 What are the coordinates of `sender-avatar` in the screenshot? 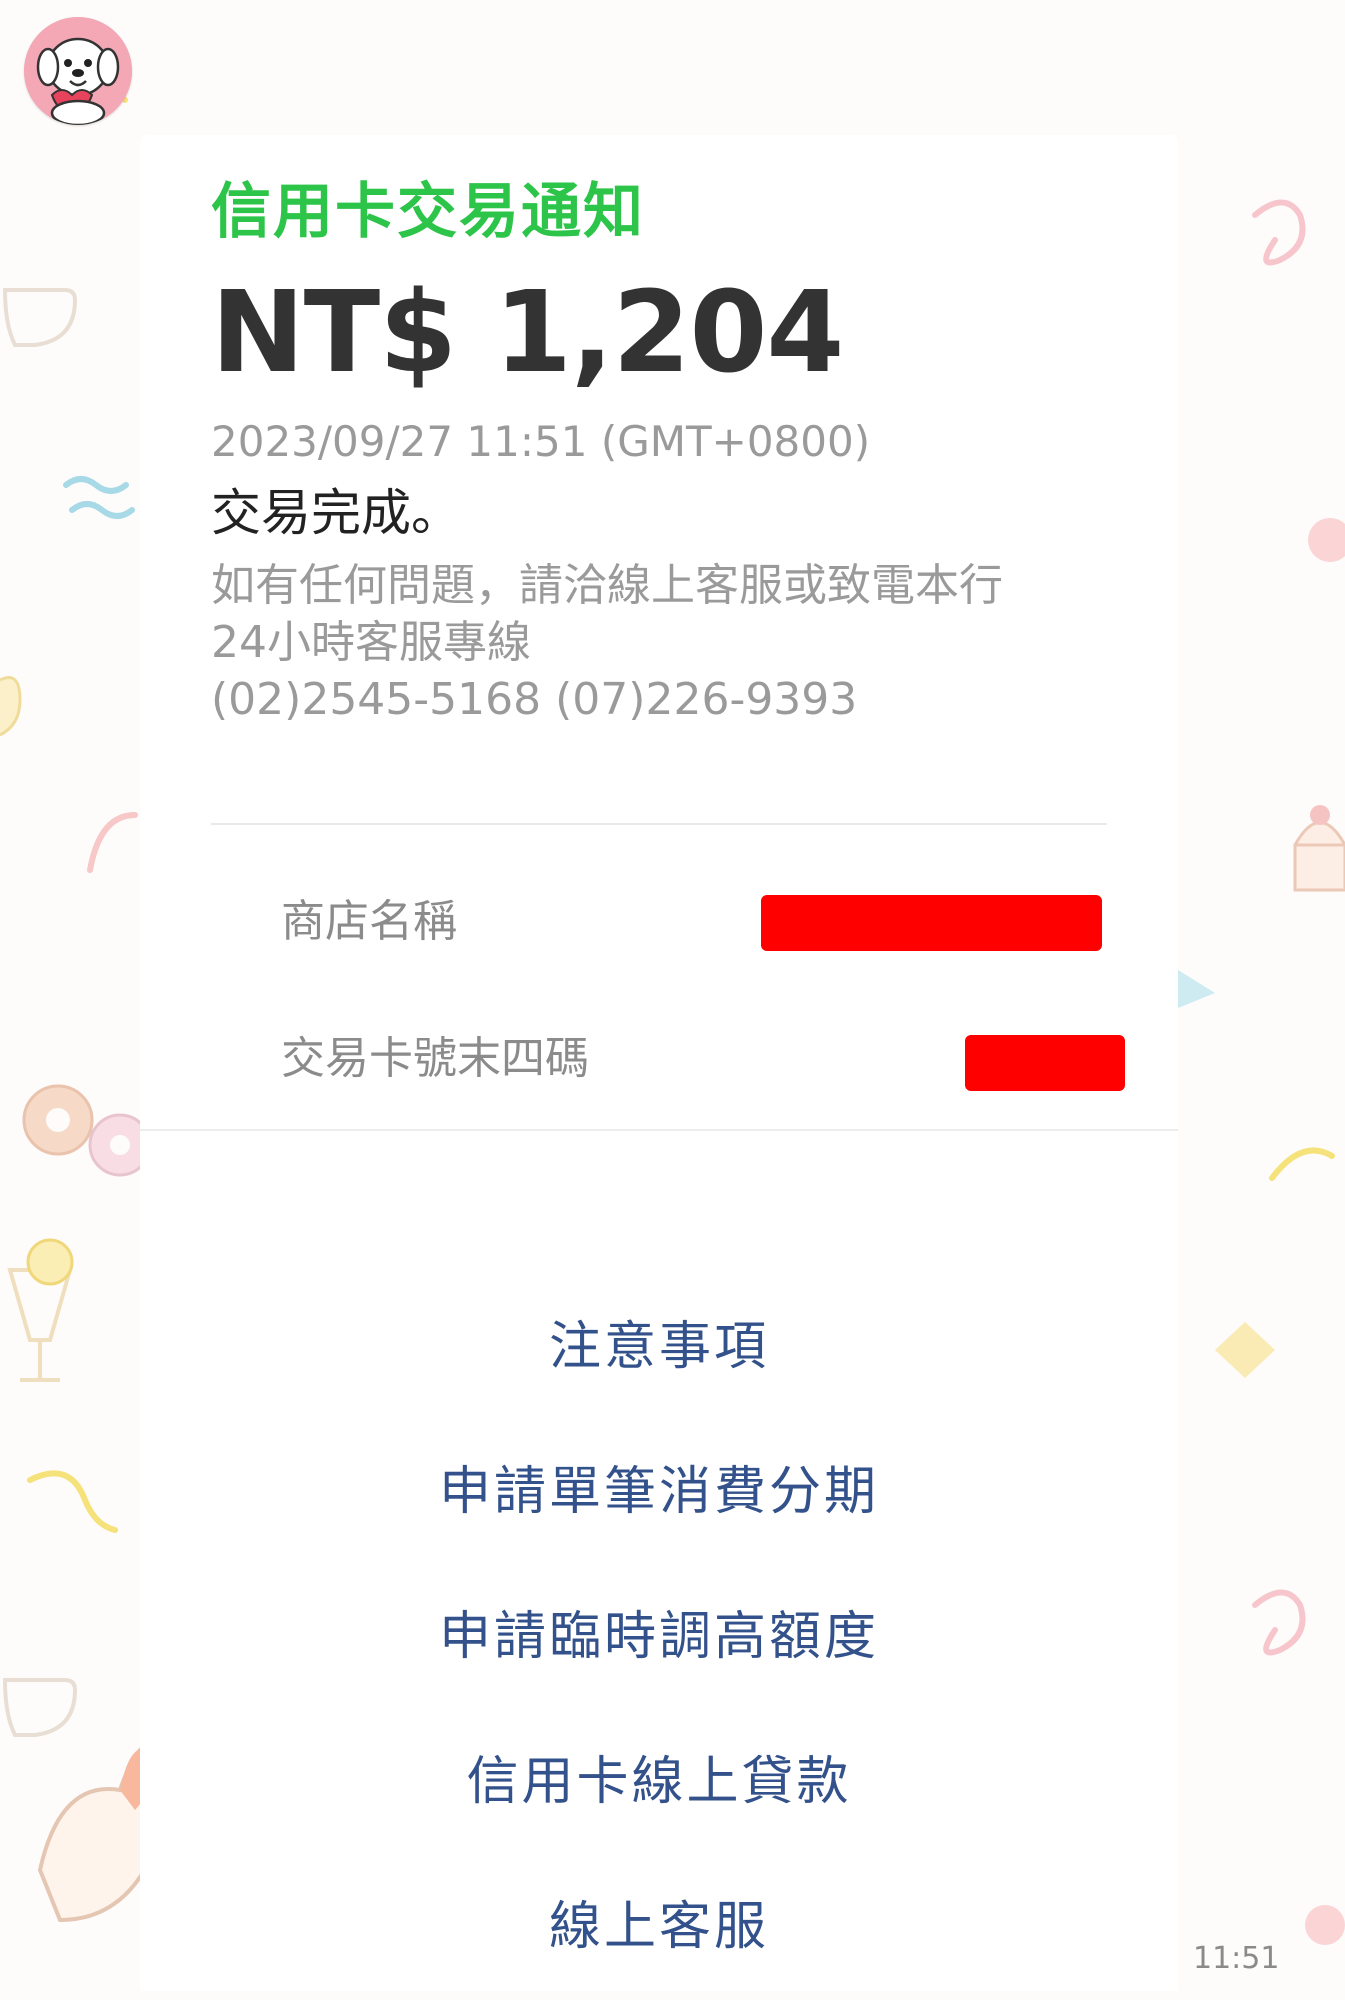 It's located at (78, 71).